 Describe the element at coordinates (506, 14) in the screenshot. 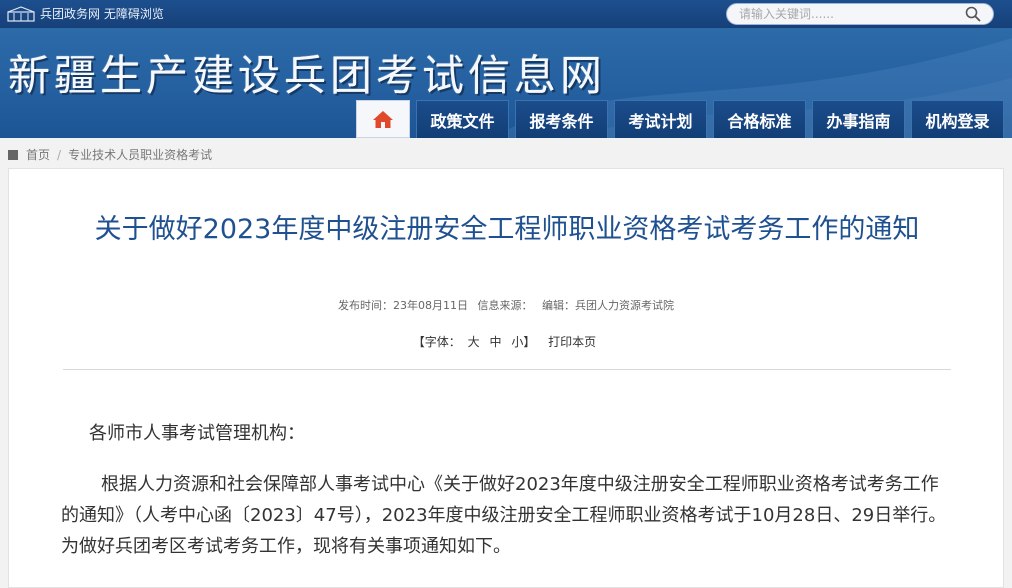

I see `top-bar: 兵团政务网 无障碍浏览` at that location.